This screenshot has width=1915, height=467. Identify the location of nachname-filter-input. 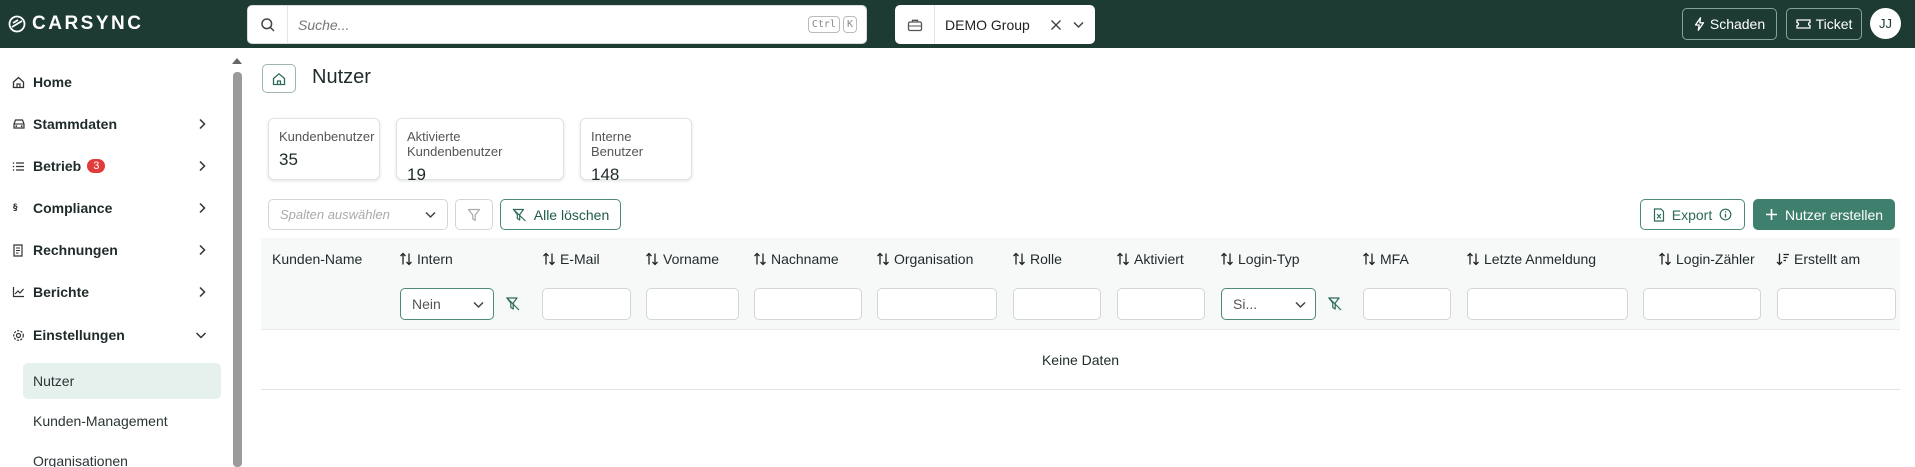
(808, 304).